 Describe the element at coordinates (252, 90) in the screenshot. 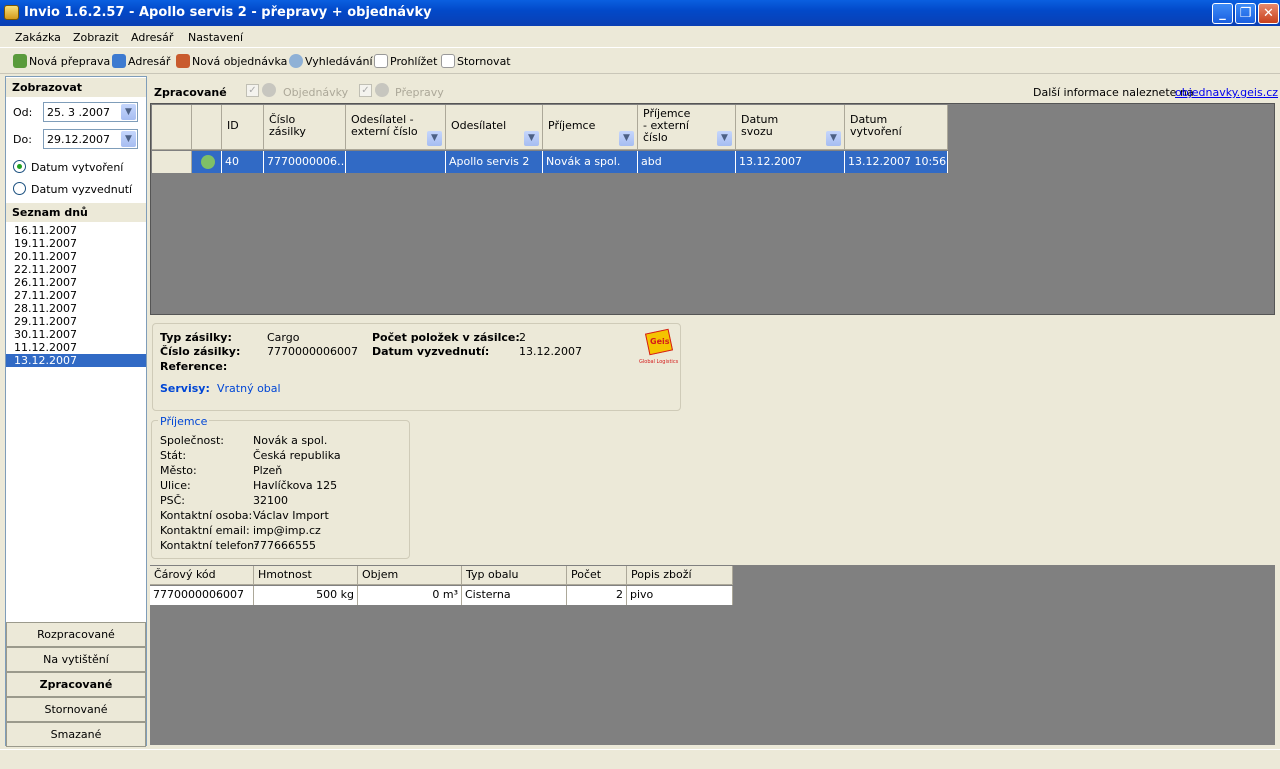

I see `orders-checkbox: ✓` at that location.